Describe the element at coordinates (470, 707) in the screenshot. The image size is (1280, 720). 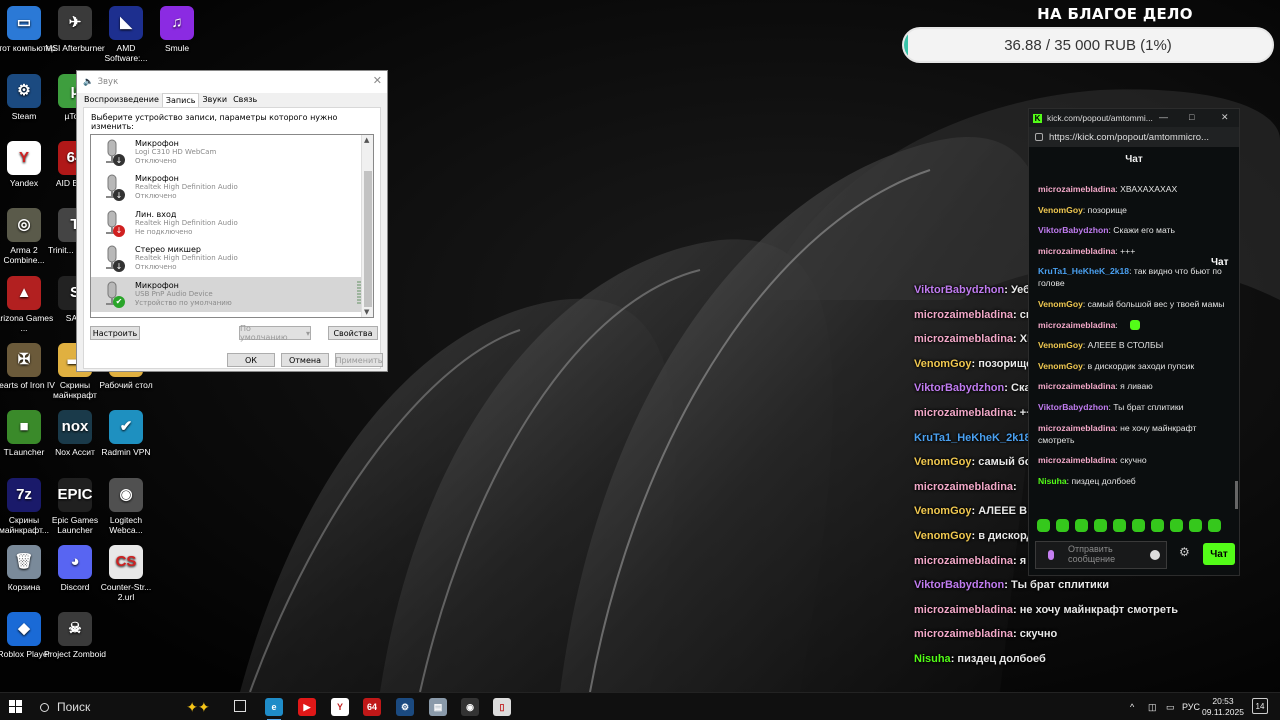
I see `obs-icon: ◉` at that location.